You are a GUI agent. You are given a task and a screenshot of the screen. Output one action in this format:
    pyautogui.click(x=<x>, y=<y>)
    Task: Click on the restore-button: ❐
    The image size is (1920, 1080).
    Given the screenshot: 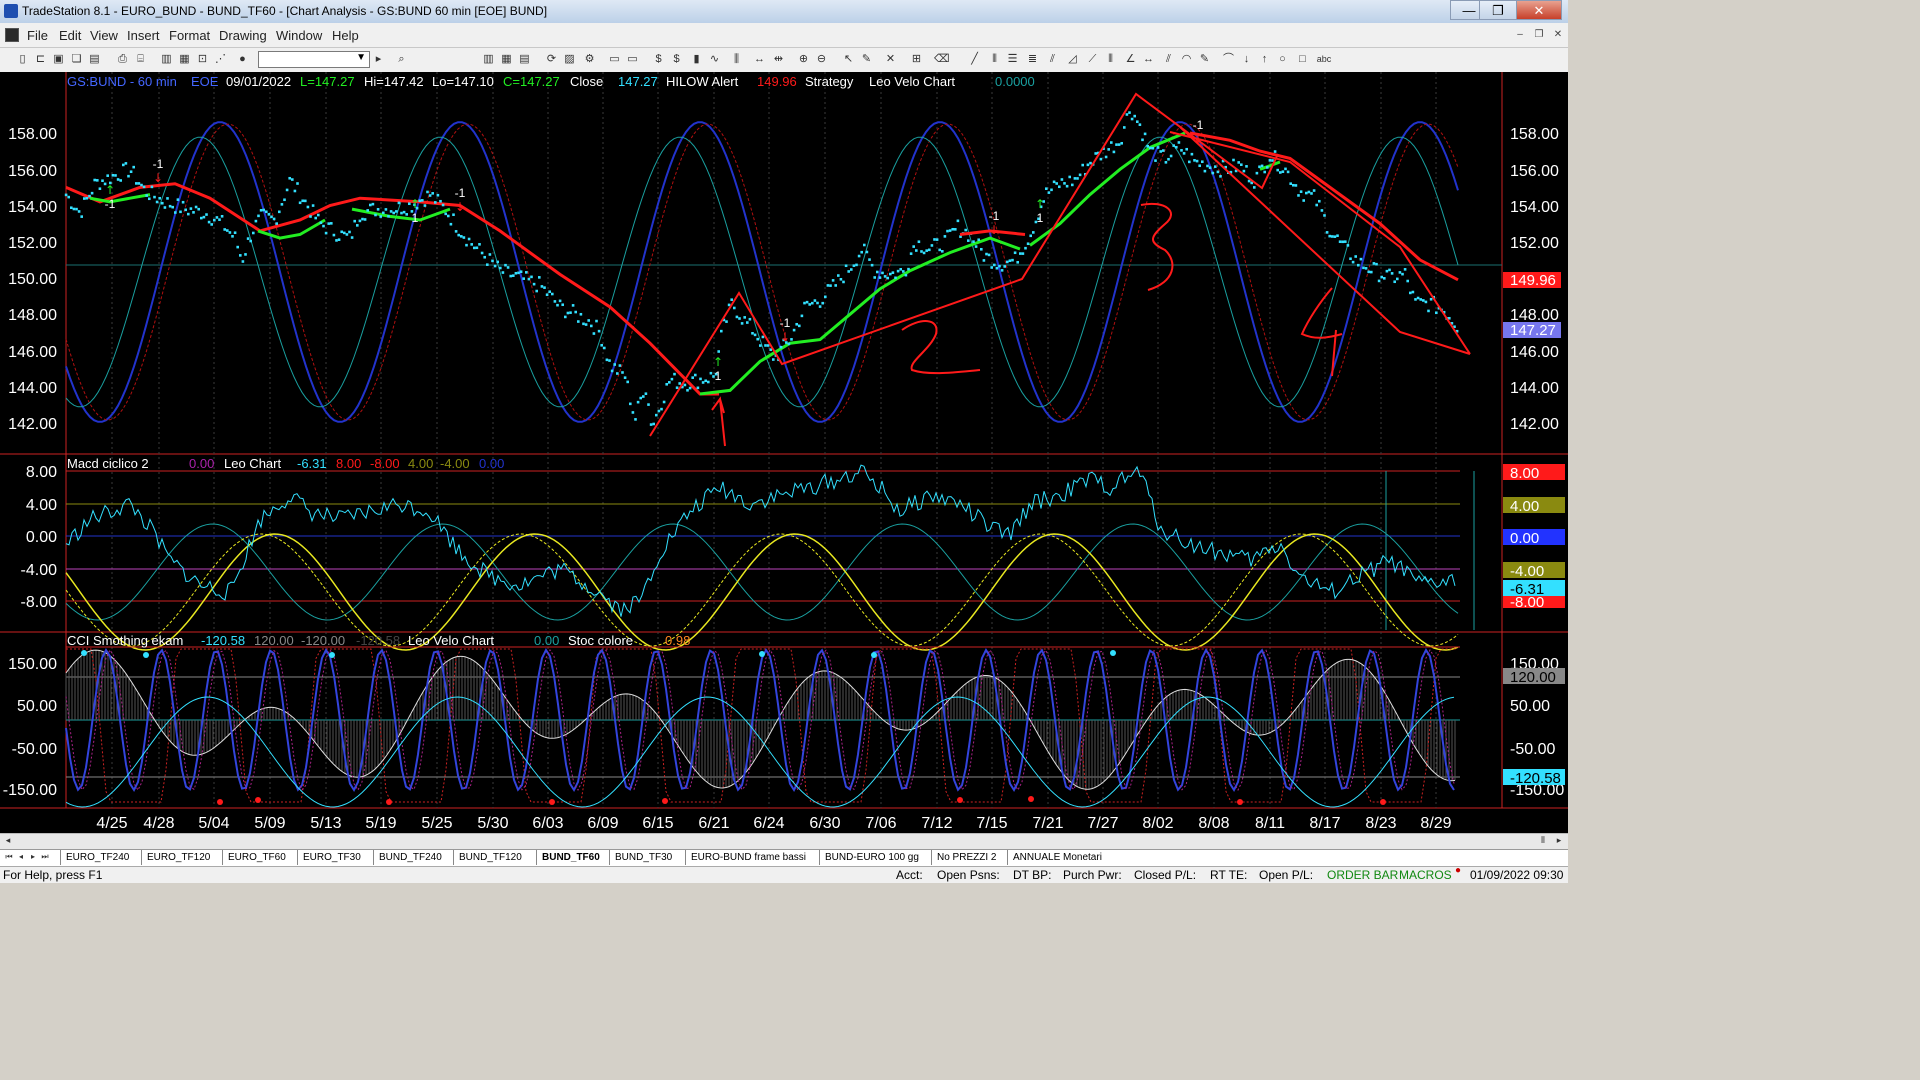 What is the action you would take?
    pyautogui.click(x=1498, y=10)
    